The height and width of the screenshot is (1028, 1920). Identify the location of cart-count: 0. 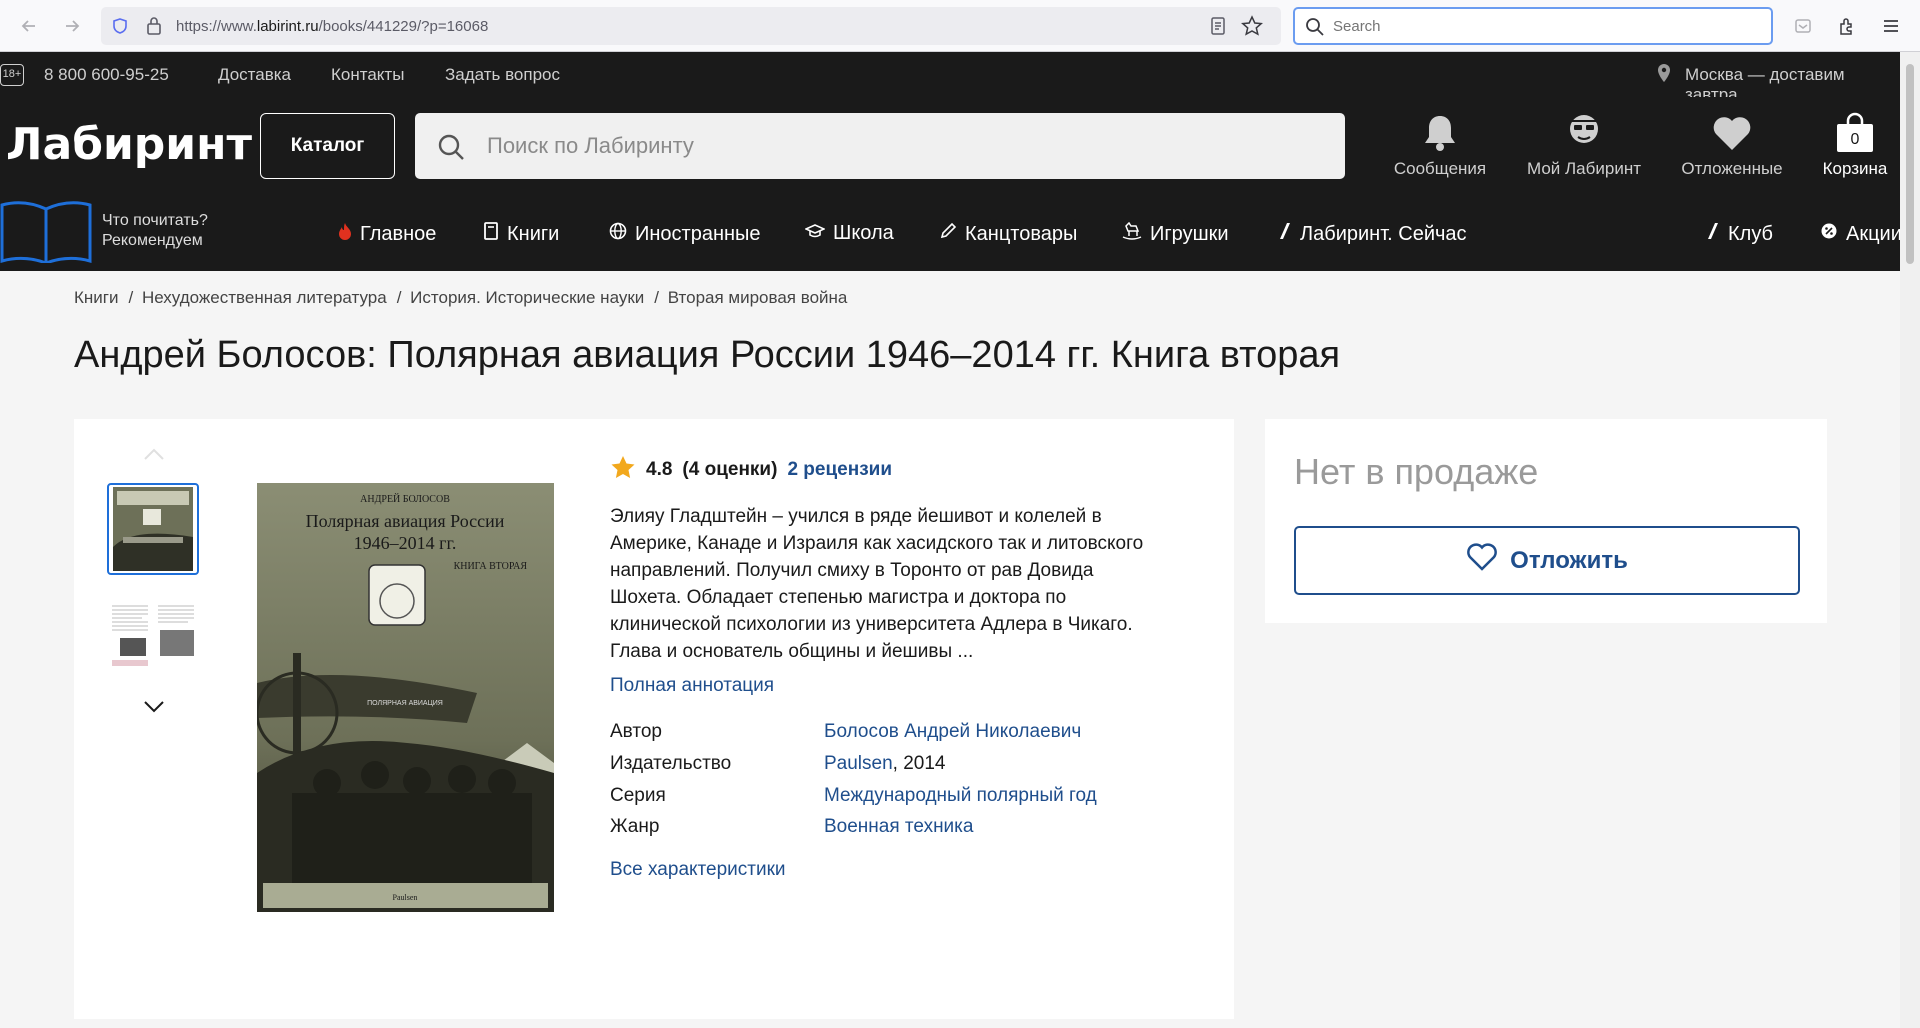
(1855, 139).